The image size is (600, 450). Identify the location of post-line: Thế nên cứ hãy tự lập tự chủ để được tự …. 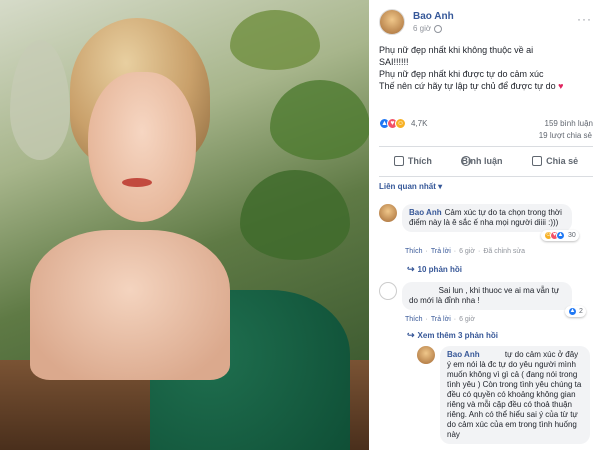
(486, 86).